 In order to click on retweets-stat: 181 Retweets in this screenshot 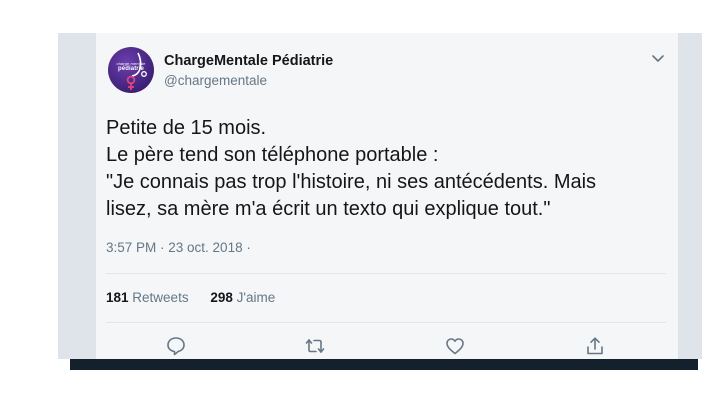, I will do `click(147, 297)`.